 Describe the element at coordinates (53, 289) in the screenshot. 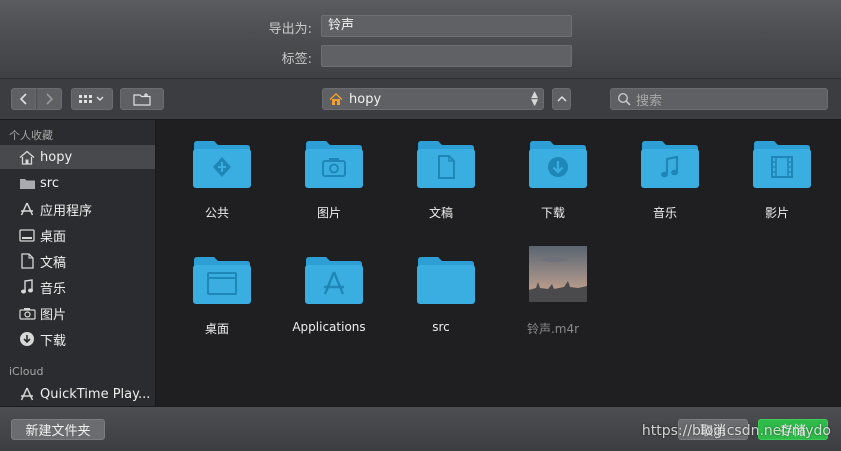

I see `sidebar-item-label: 音乐` at that location.